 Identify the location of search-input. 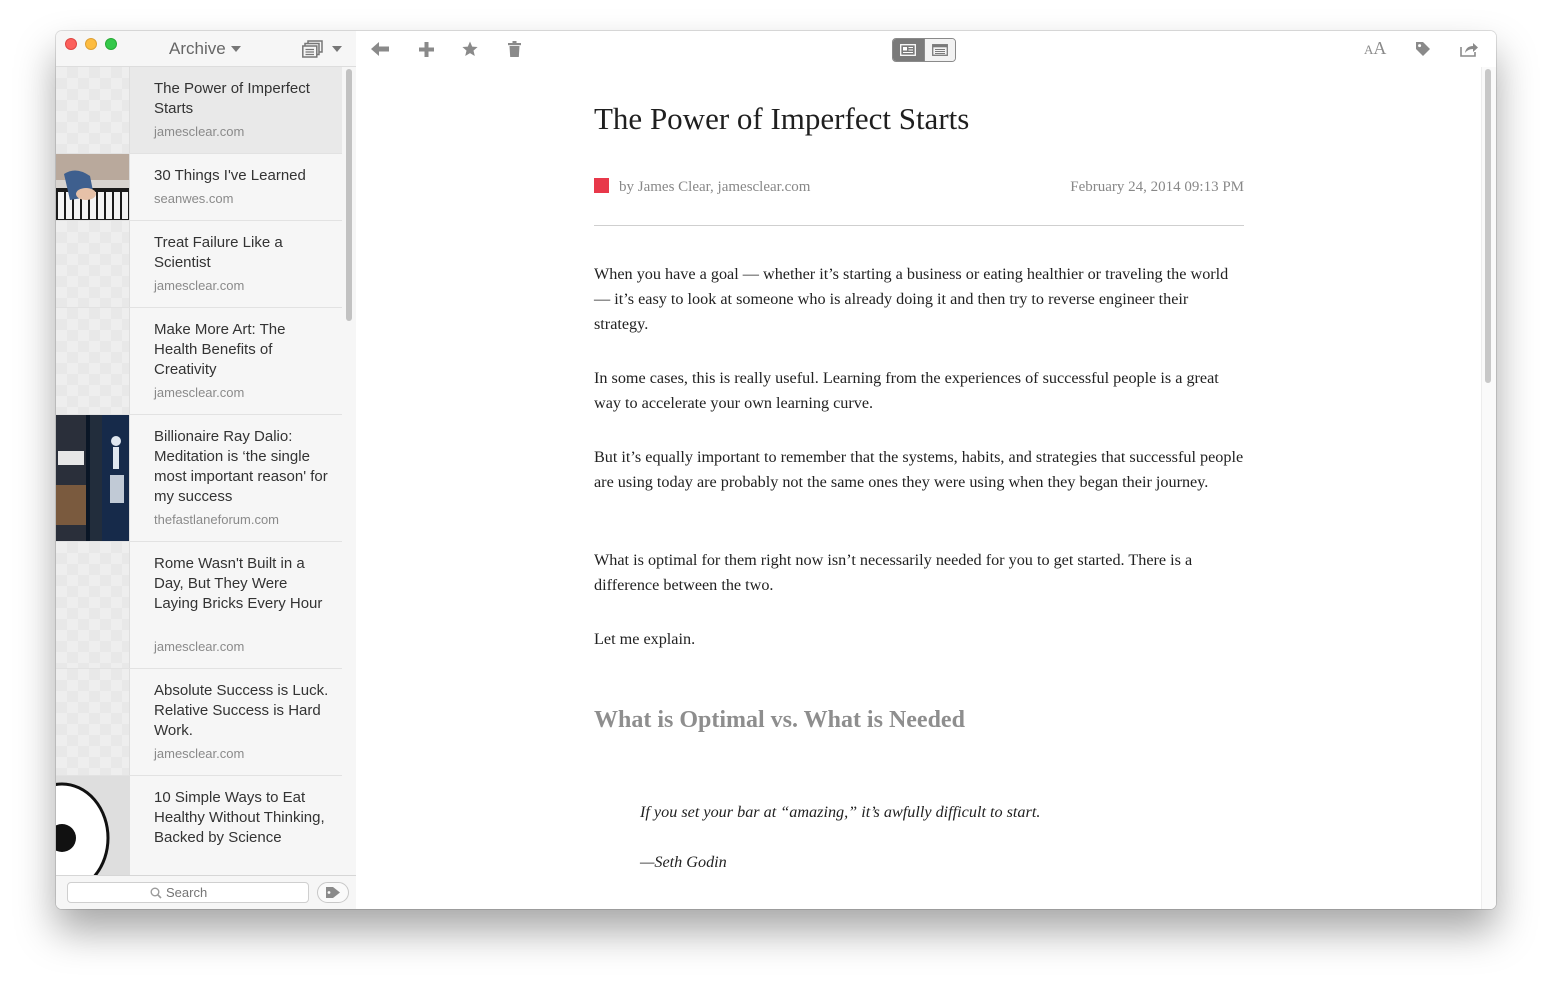
(196, 892).